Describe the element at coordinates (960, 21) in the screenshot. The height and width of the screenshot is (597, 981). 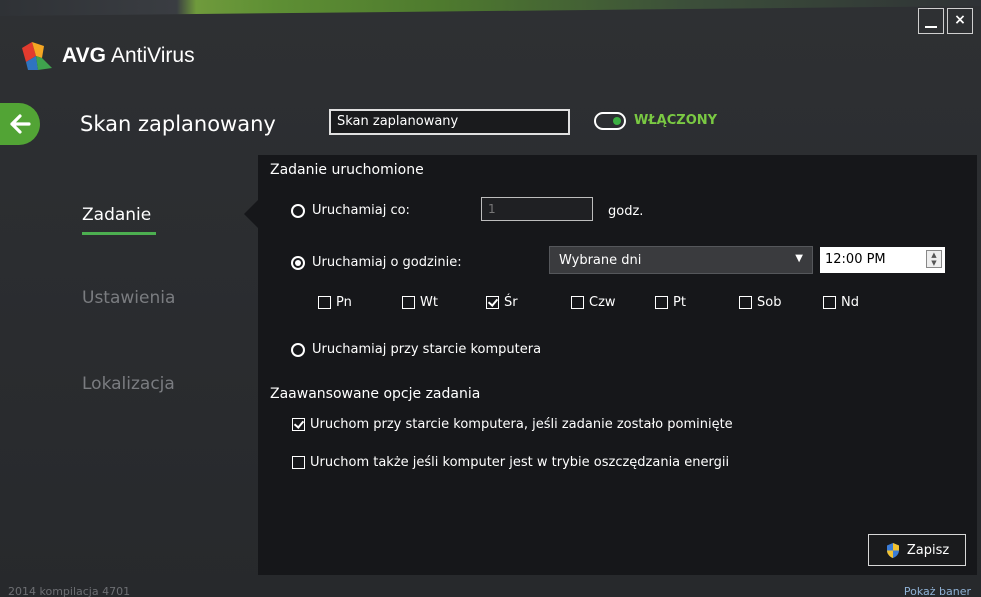
I see `close-button: ×` at that location.